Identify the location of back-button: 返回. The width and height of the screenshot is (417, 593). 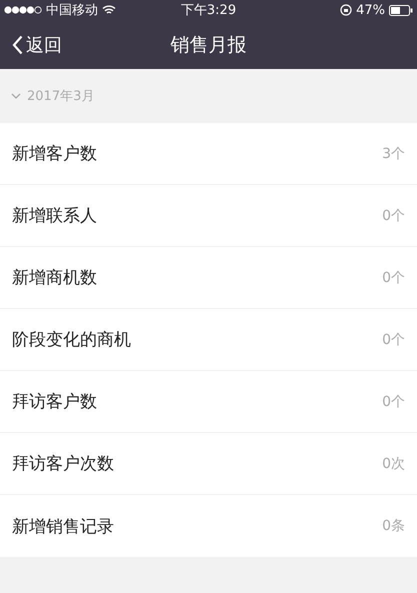
(37, 44).